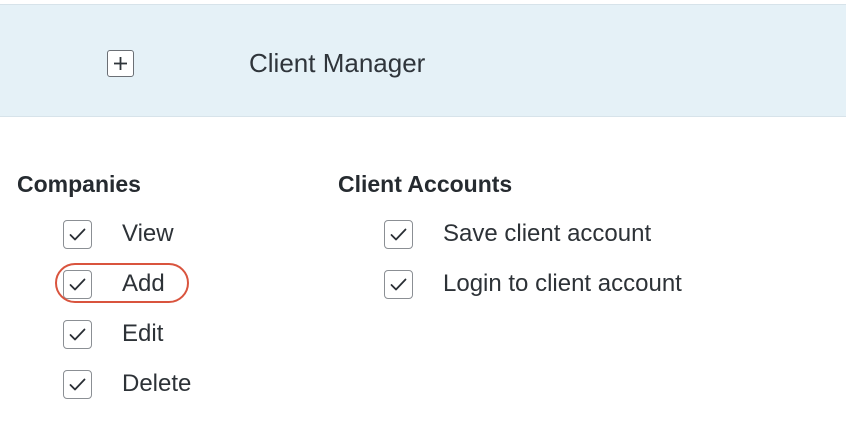  Describe the element at coordinates (562, 283) in the screenshot. I see `permission-label: Login to client account` at that location.